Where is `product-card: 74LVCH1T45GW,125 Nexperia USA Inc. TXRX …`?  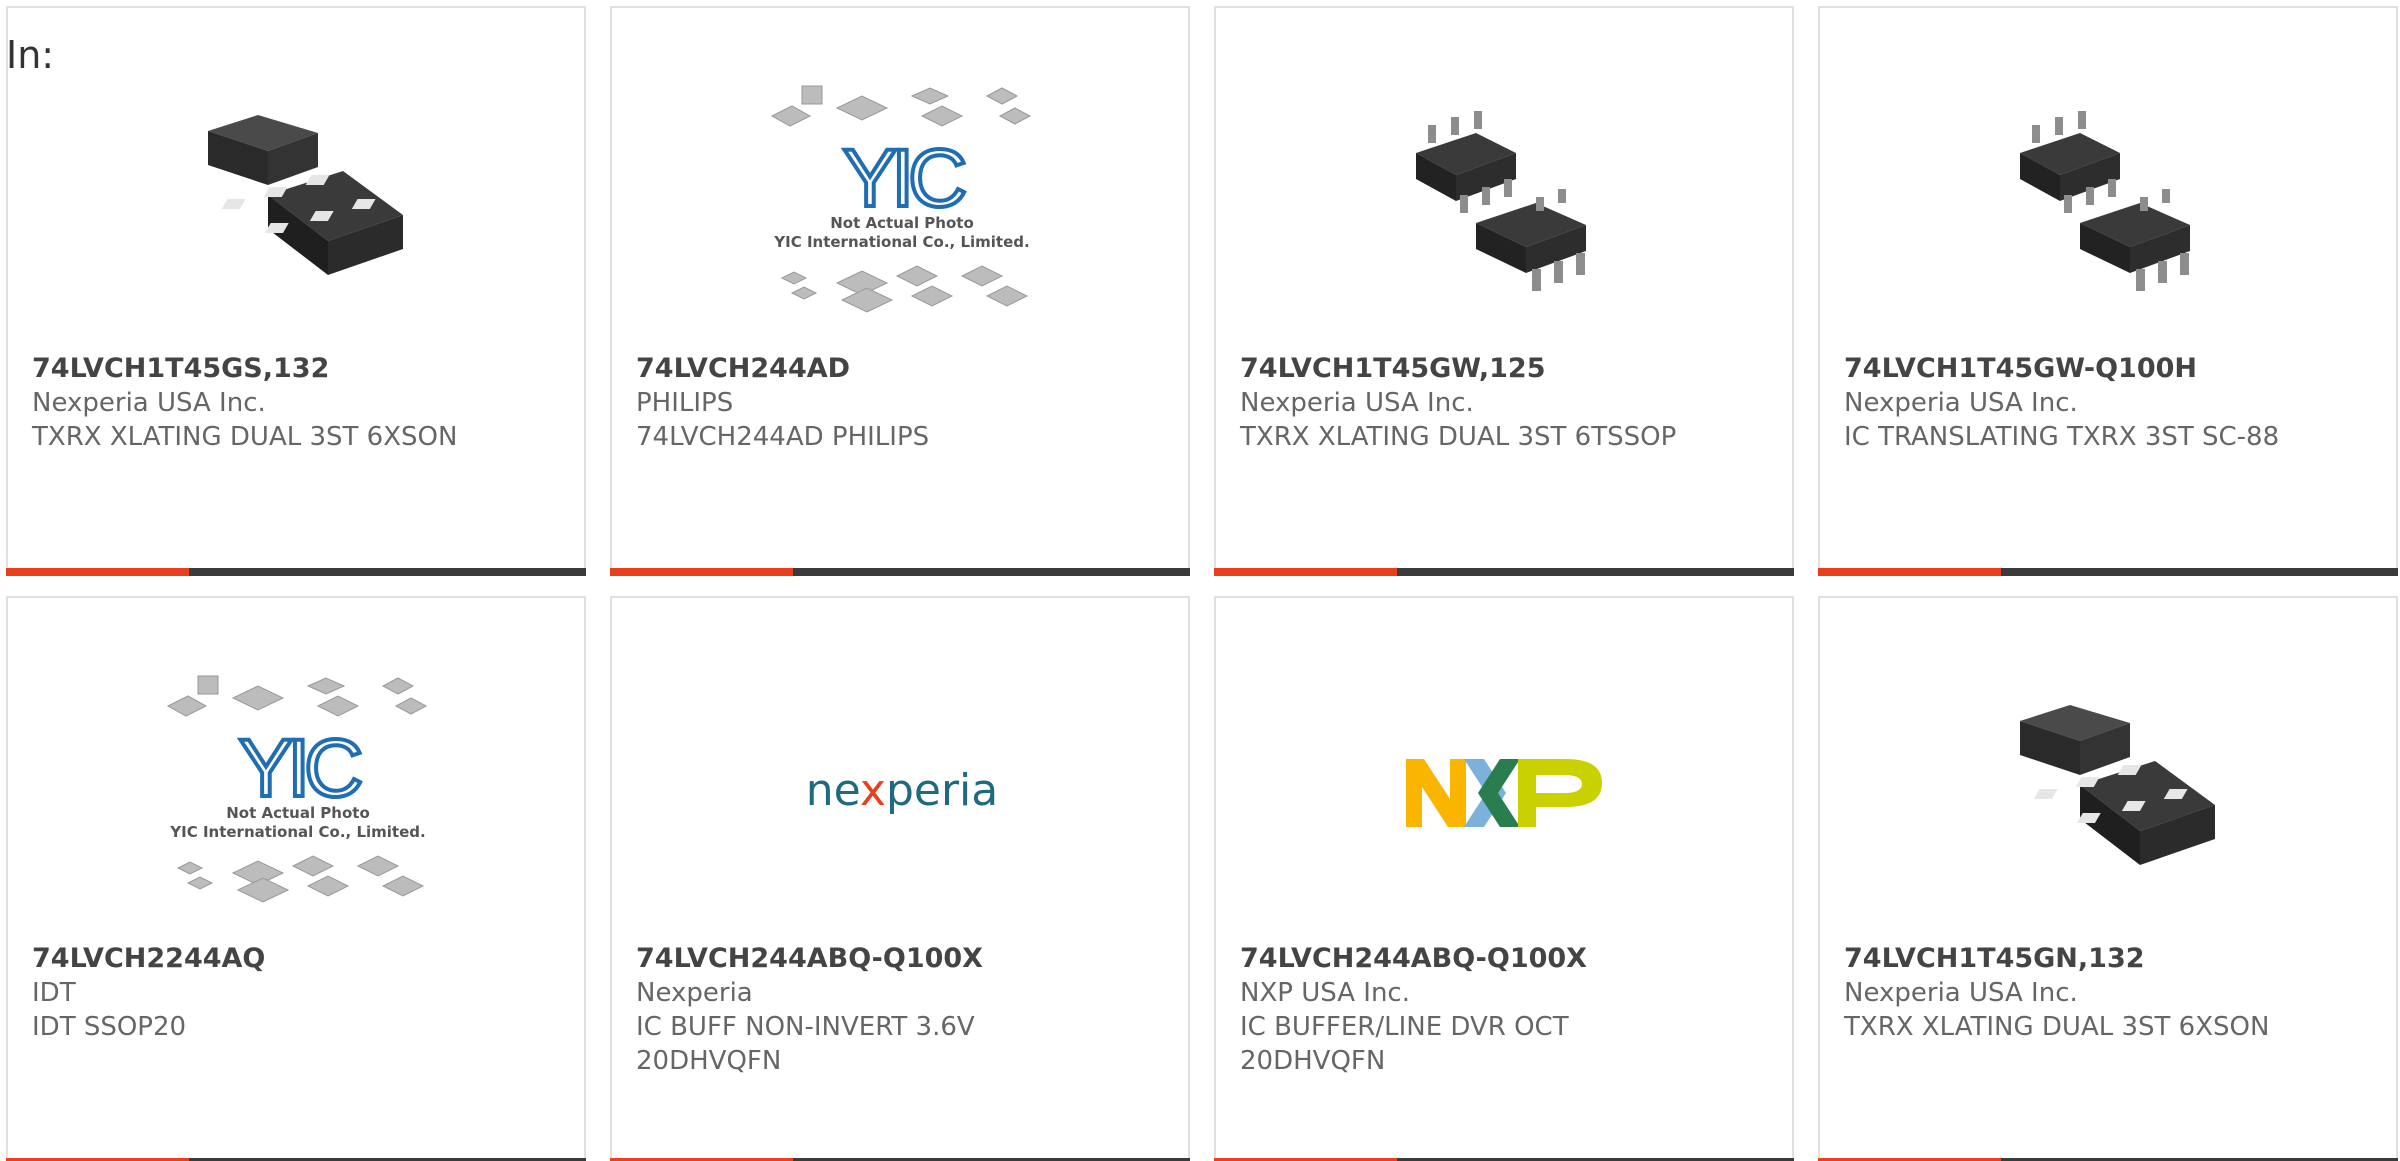 product-card: 74LVCH1T45GW,125 Nexperia USA Inc. TXRX … is located at coordinates (1504, 291).